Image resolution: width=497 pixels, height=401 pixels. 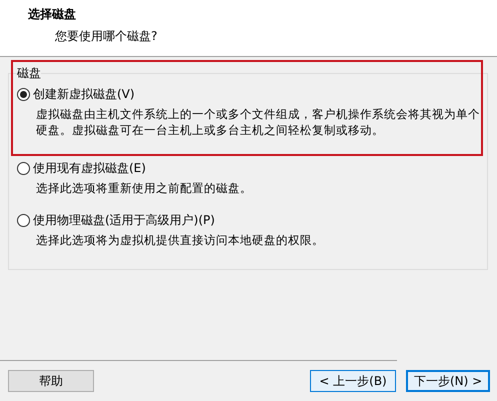 What do you see at coordinates (84, 94) in the screenshot?
I see `option-label: 创建新虚拟磁盘(V)` at bounding box center [84, 94].